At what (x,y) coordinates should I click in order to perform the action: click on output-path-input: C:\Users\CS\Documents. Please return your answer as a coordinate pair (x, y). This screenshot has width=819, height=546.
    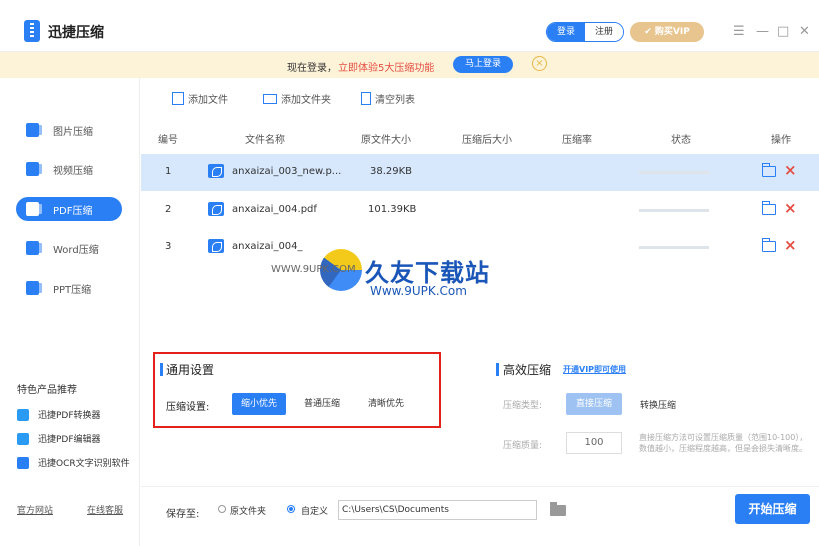
    Looking at the image, I should click on (437, 510).